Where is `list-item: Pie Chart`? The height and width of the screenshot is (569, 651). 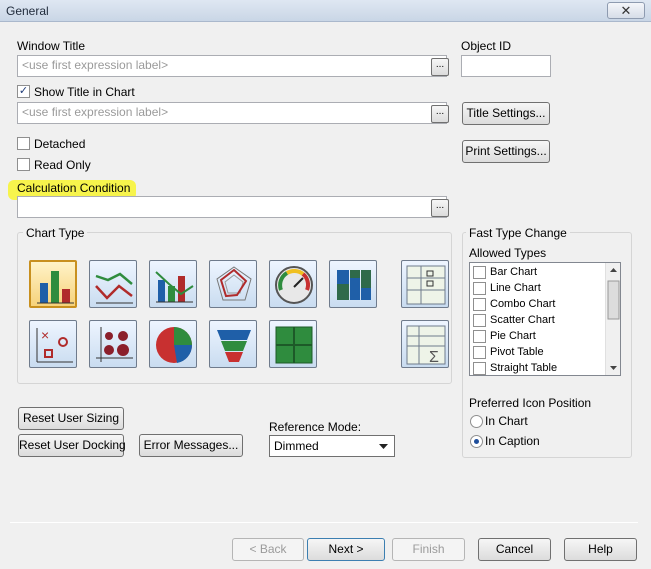 list-item: Pie Chart is located at coordinates (538, 337).